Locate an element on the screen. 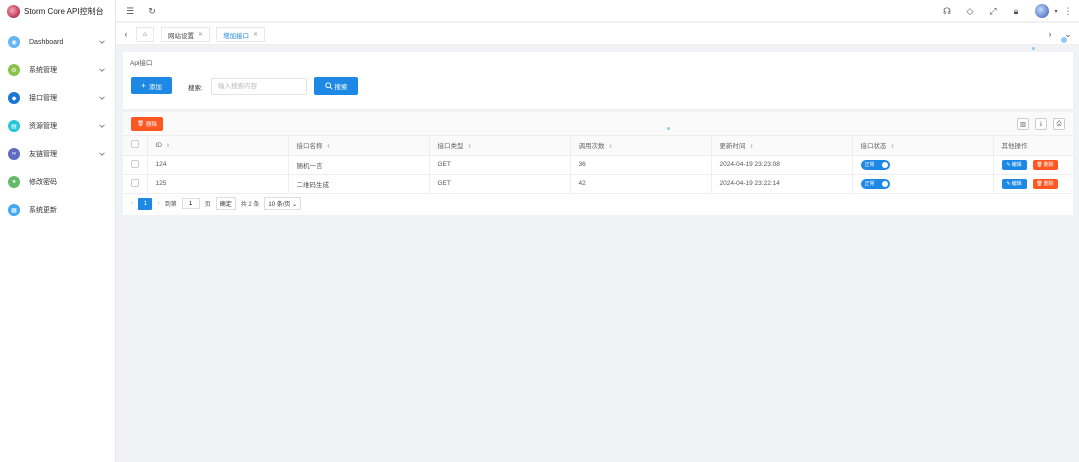 The width and height of the screenshot is (1079, 462). cell-calls: 42 is located at coordinates (641, 184).